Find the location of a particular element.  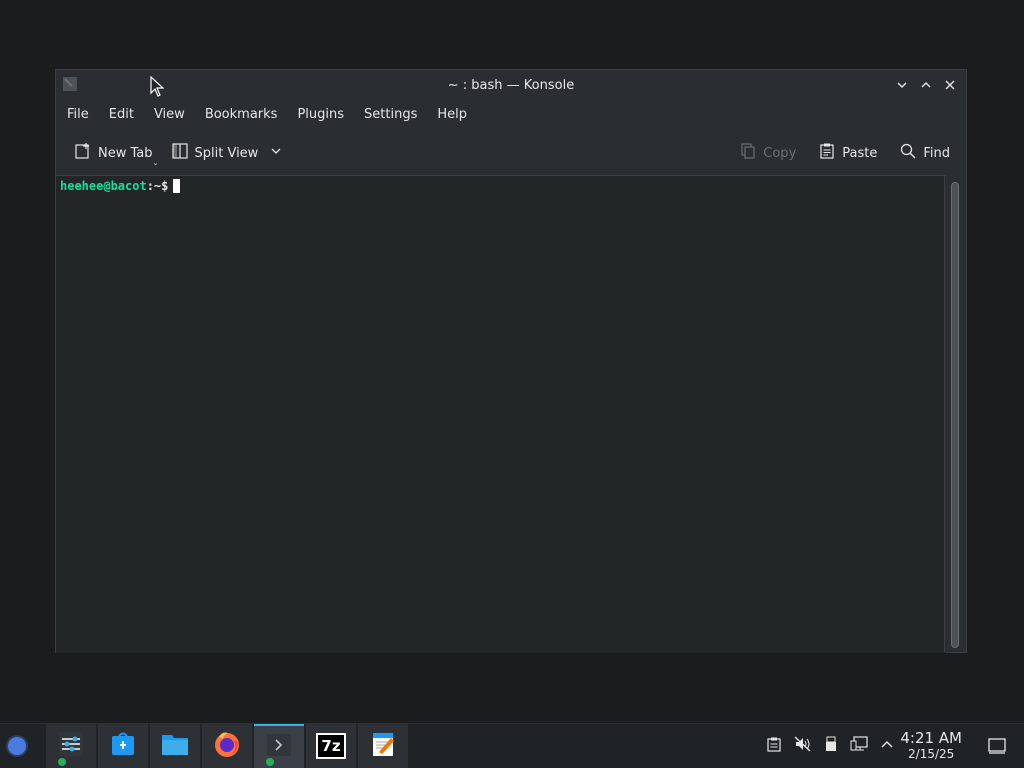

split-view-label: Split View is located at coordinates (226, 153).